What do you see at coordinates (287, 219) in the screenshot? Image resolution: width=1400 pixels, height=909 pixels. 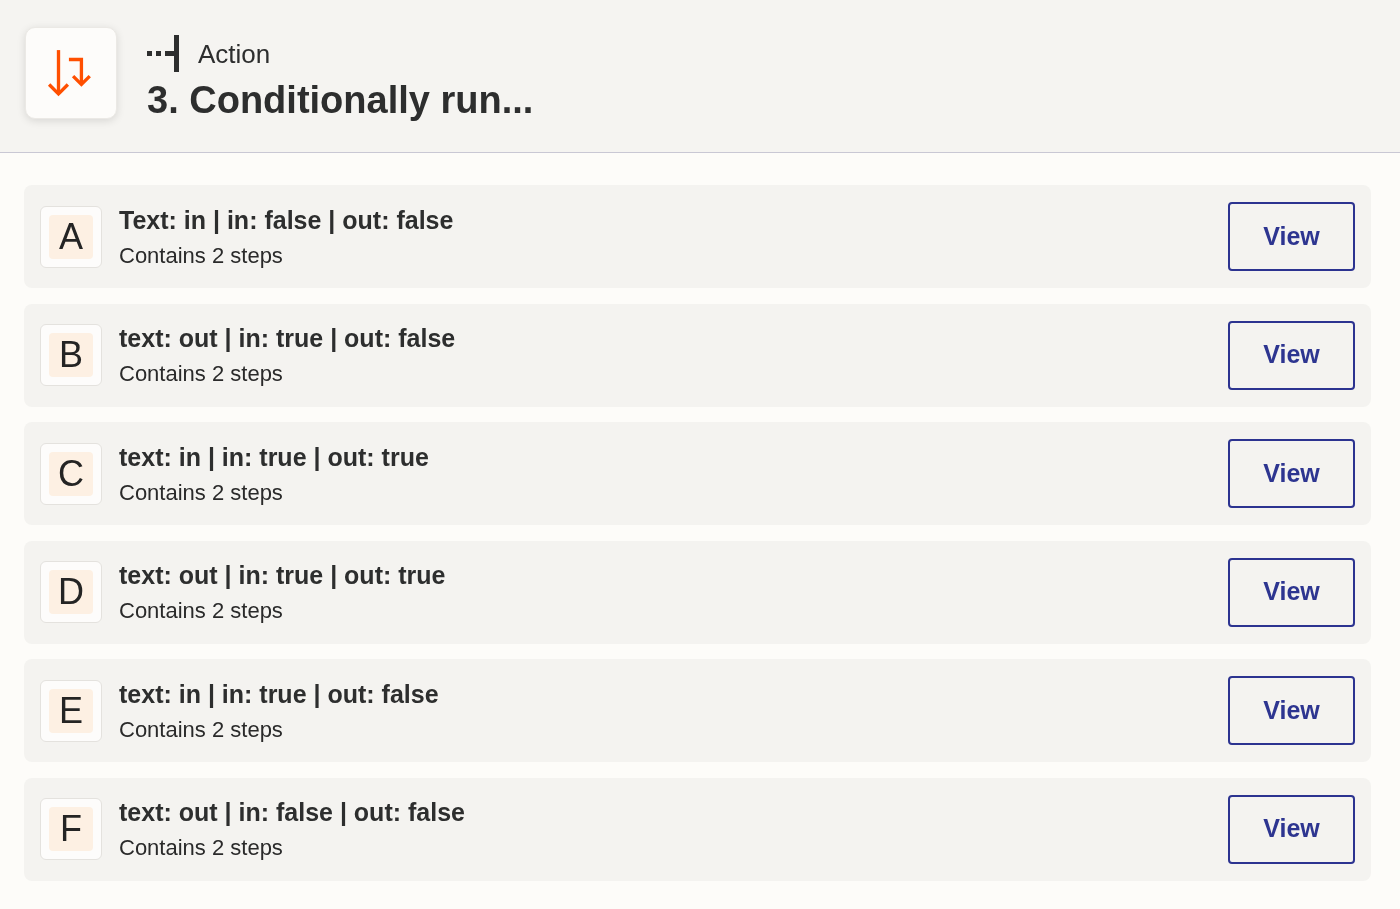 I see `path-title: Text: in | in: false | out: false` at bounding box center [287, 219].